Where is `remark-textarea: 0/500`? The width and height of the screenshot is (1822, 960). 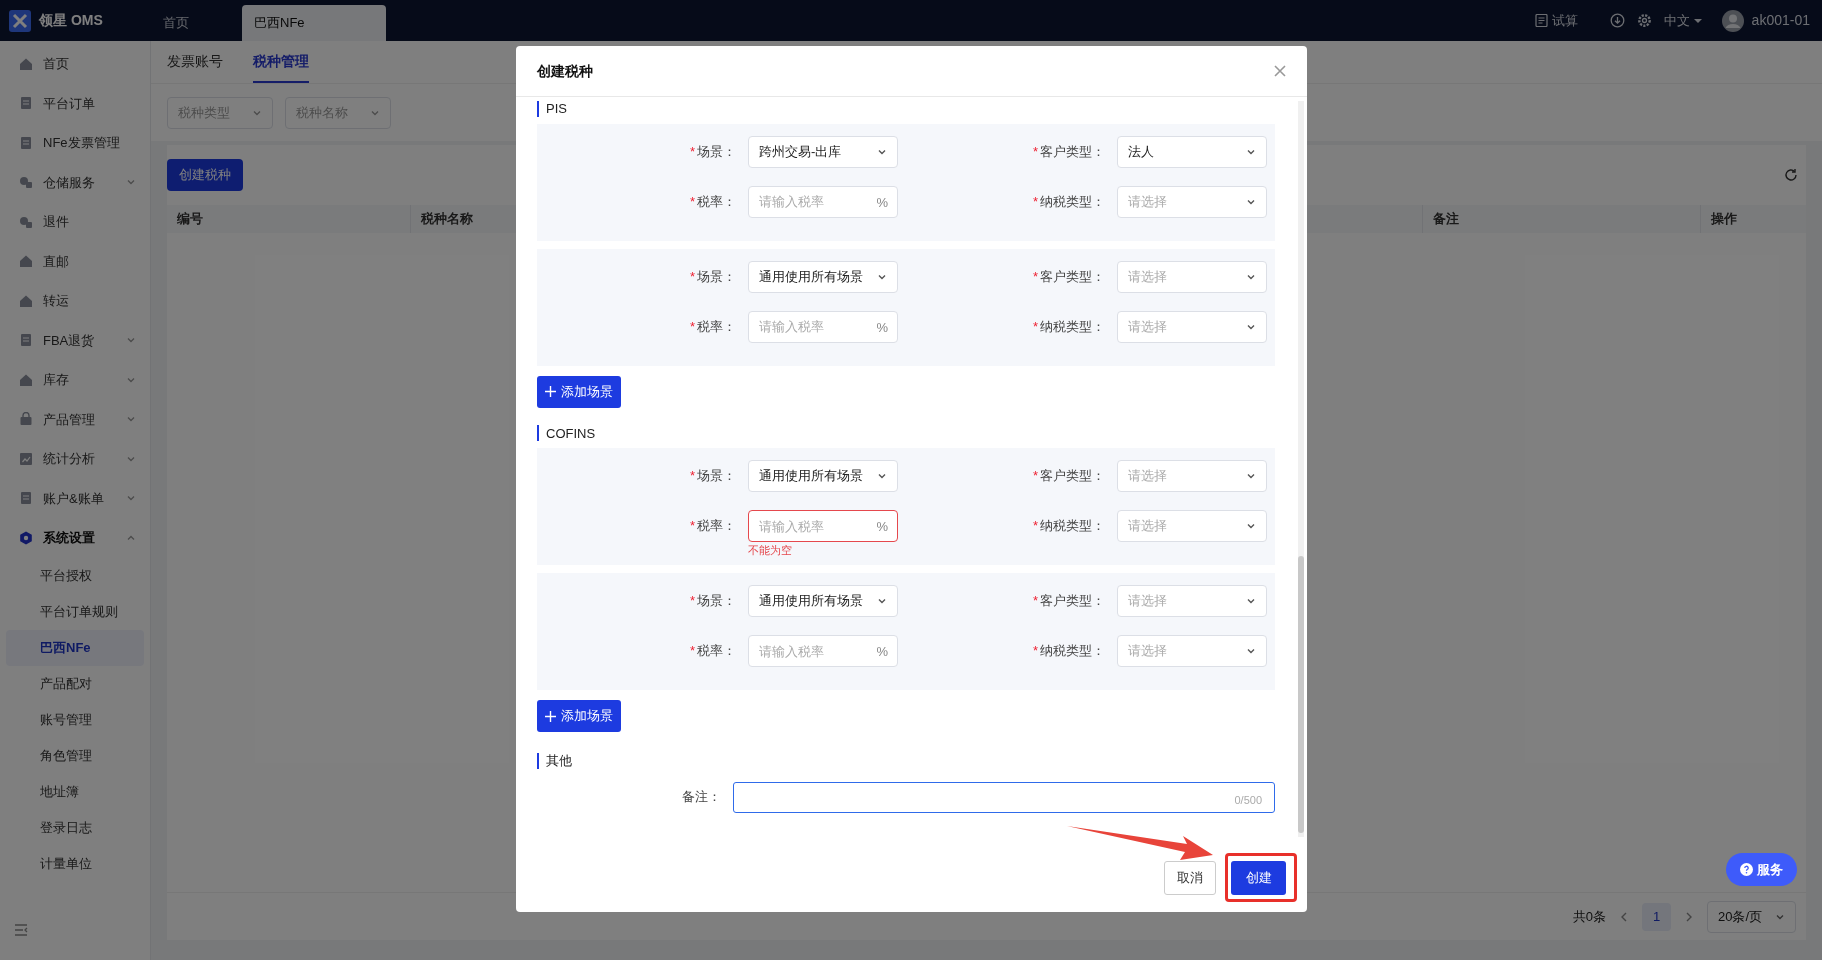
remark-textarea: 0/500 is located at coordinates (1004, 797).